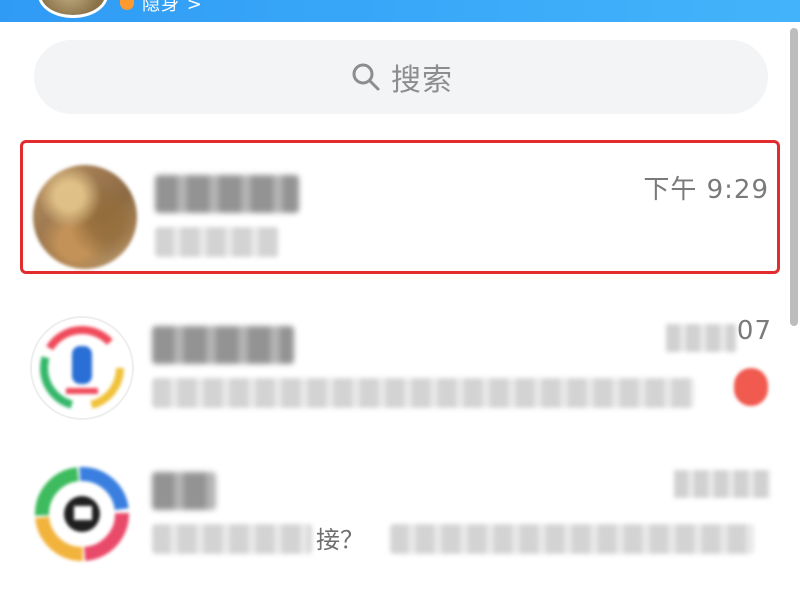 This screenshot has height=600, width=800. I want to click on status-selector: 隐身 >, so click(161, 11).